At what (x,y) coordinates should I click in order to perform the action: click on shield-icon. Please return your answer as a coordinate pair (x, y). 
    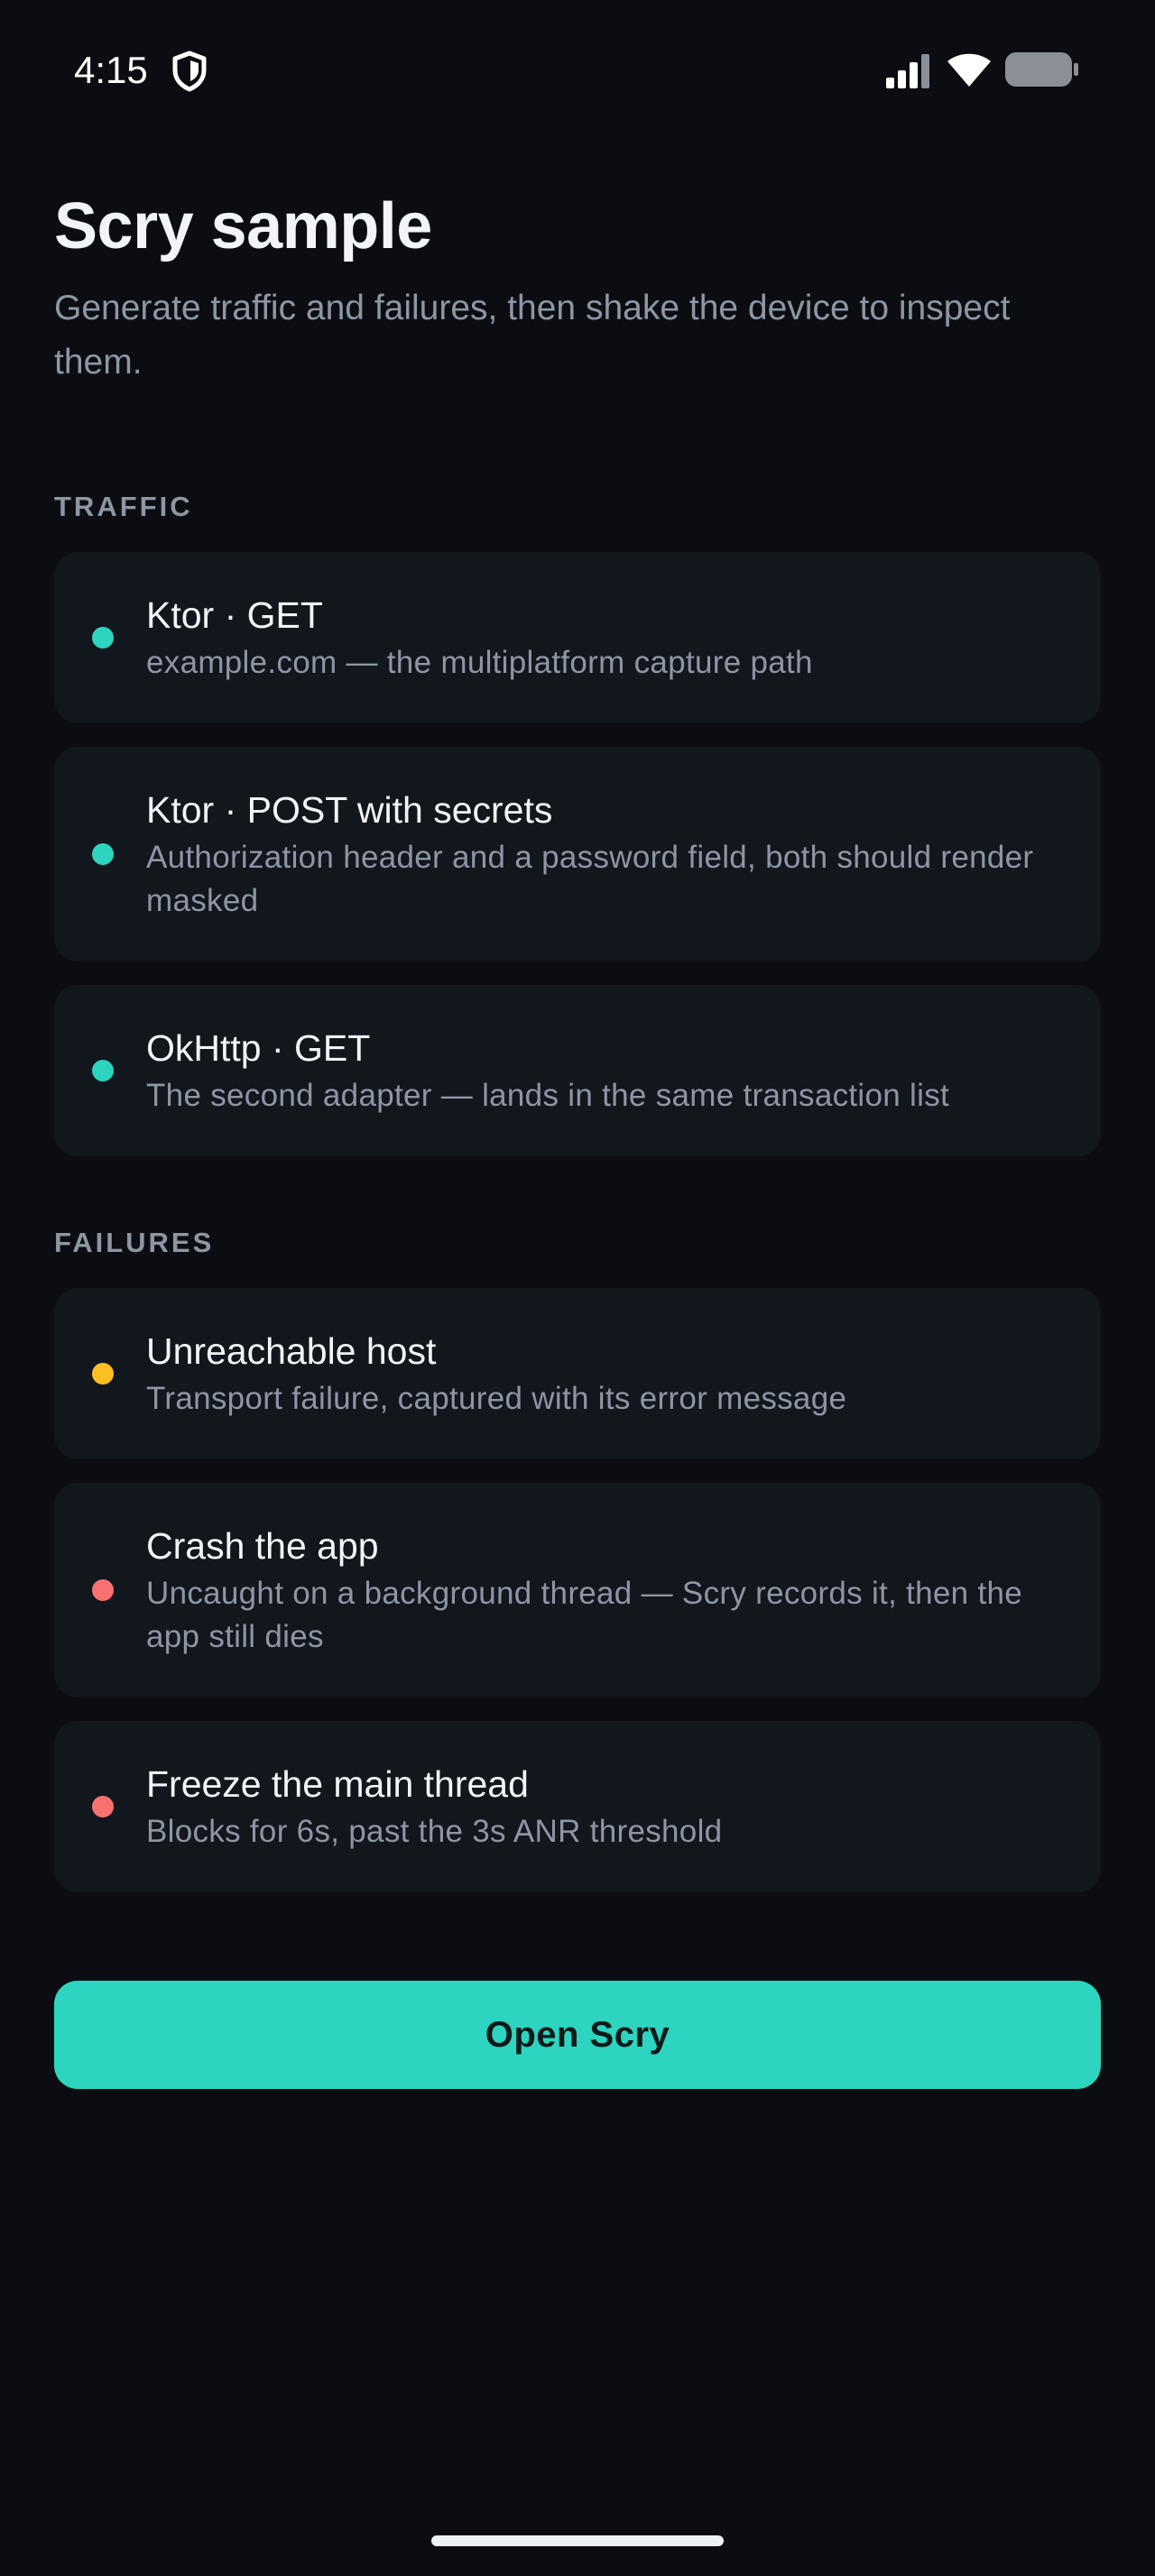
    Looking at the image, I should click on (189, 71).